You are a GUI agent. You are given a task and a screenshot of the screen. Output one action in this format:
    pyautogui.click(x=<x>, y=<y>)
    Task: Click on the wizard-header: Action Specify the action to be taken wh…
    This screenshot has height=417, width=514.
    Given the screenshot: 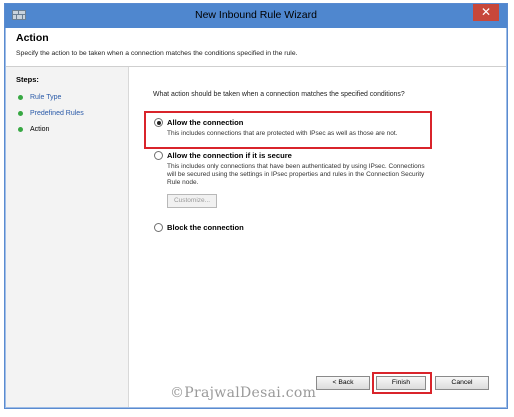 What is the action you would take?
    pyautogui.click(x=256, y=47)
    